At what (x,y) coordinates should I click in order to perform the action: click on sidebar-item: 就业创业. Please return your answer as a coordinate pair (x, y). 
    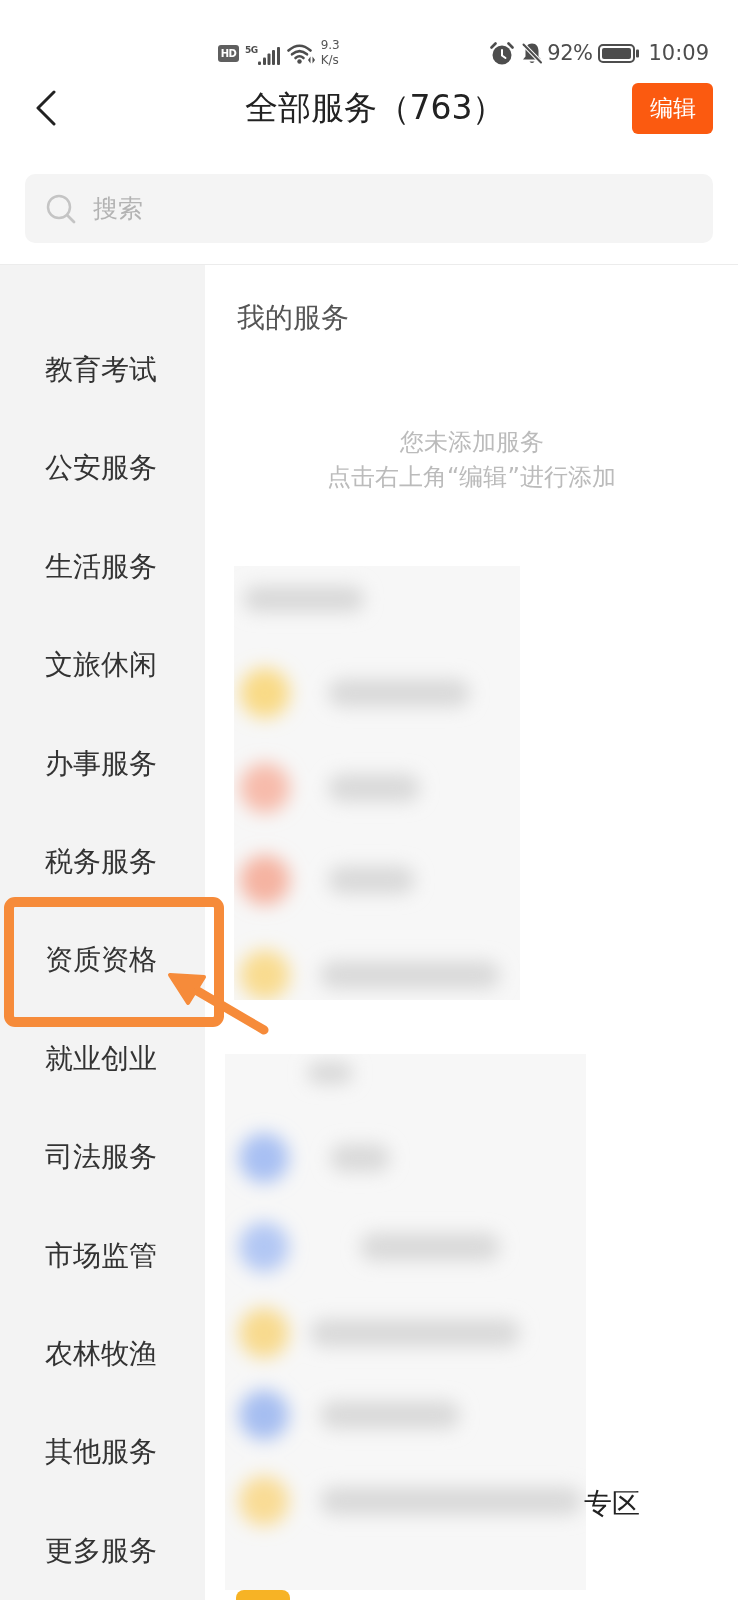
    Looking at the image, I should click on (102, 1058).